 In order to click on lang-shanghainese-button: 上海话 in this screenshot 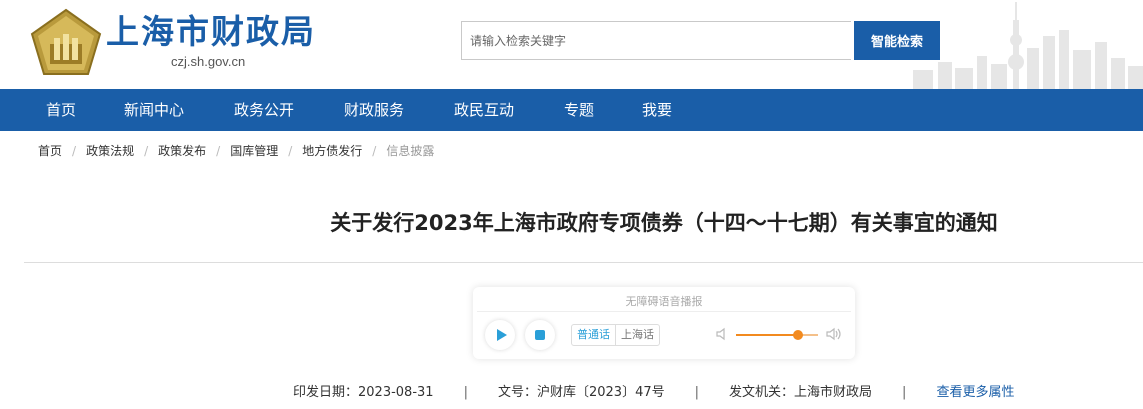, I will do `click(637, 335)`.